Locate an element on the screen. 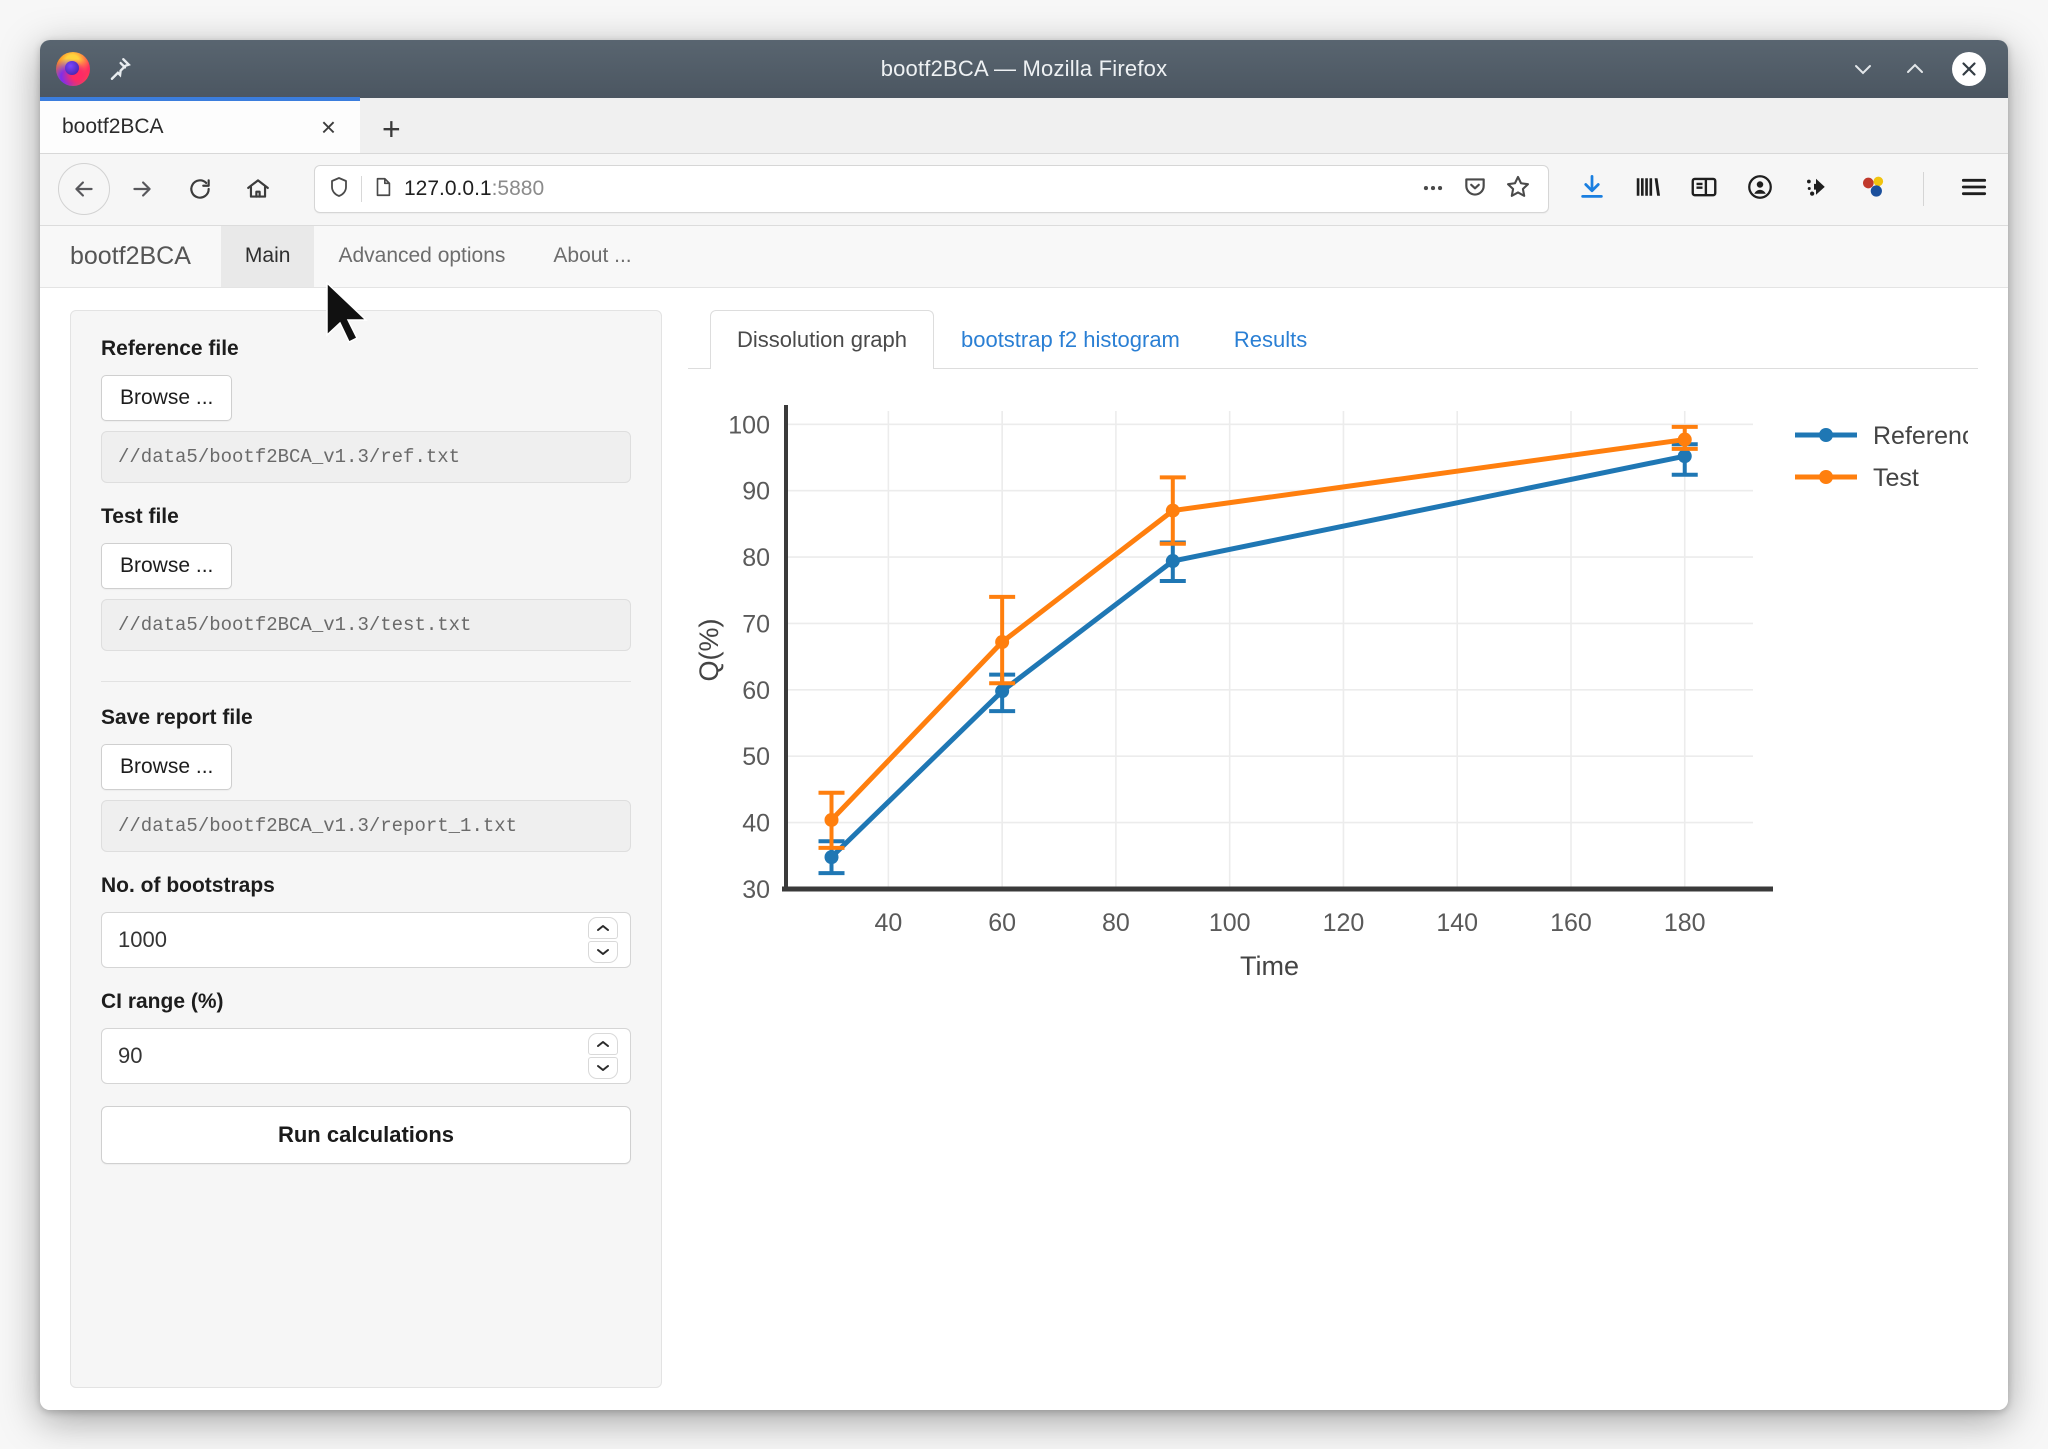 The width and height of the screenshot is (2048, 1449). hamburger-menu-icon is located at coordinates (1974, 189).